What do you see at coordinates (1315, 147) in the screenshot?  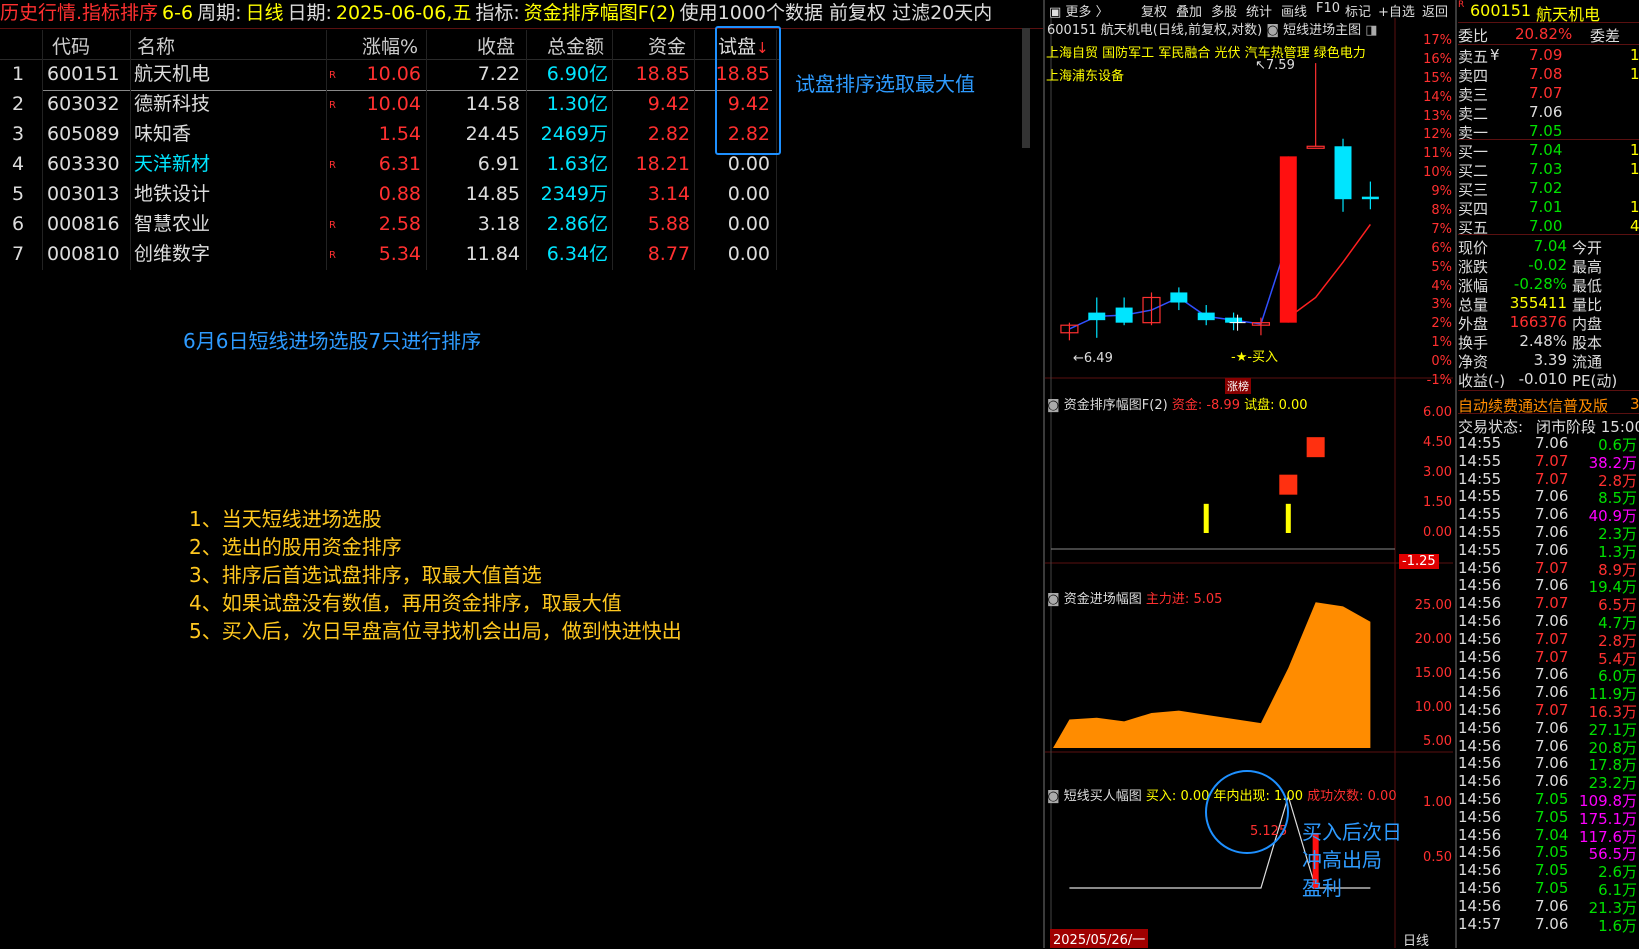 I see `candle-body` at bounding box center [1315, 147].